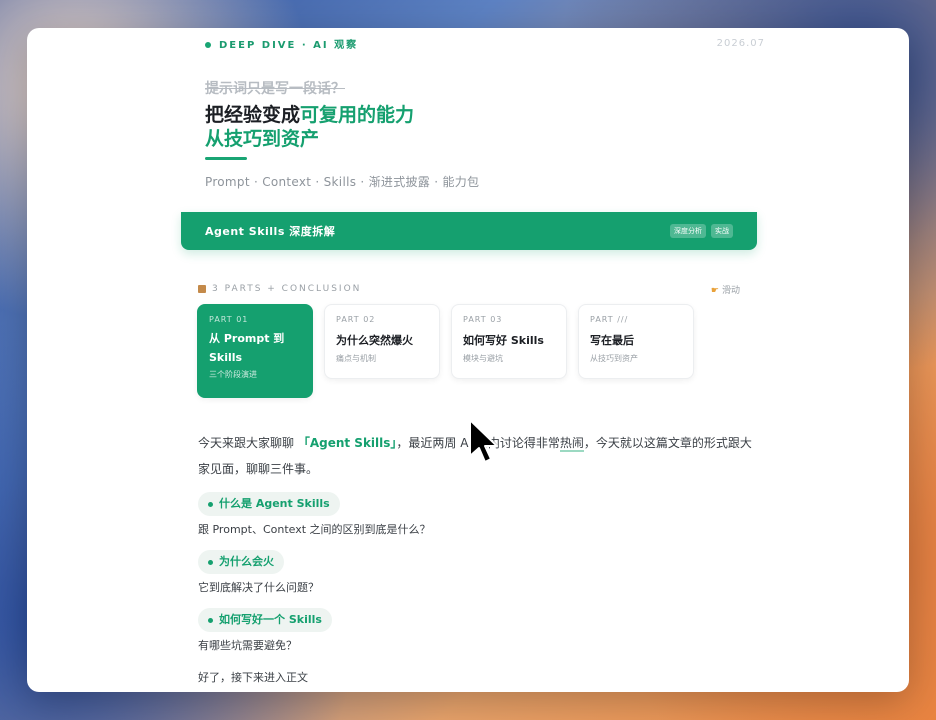 The height and width of the screenshot is (720, 936). What do you see at coordinates (287, 289) in the screenshot?
I see `parts-heading-label: 3 PARTS + CONCLUSION` at bounding box center [287, 289].